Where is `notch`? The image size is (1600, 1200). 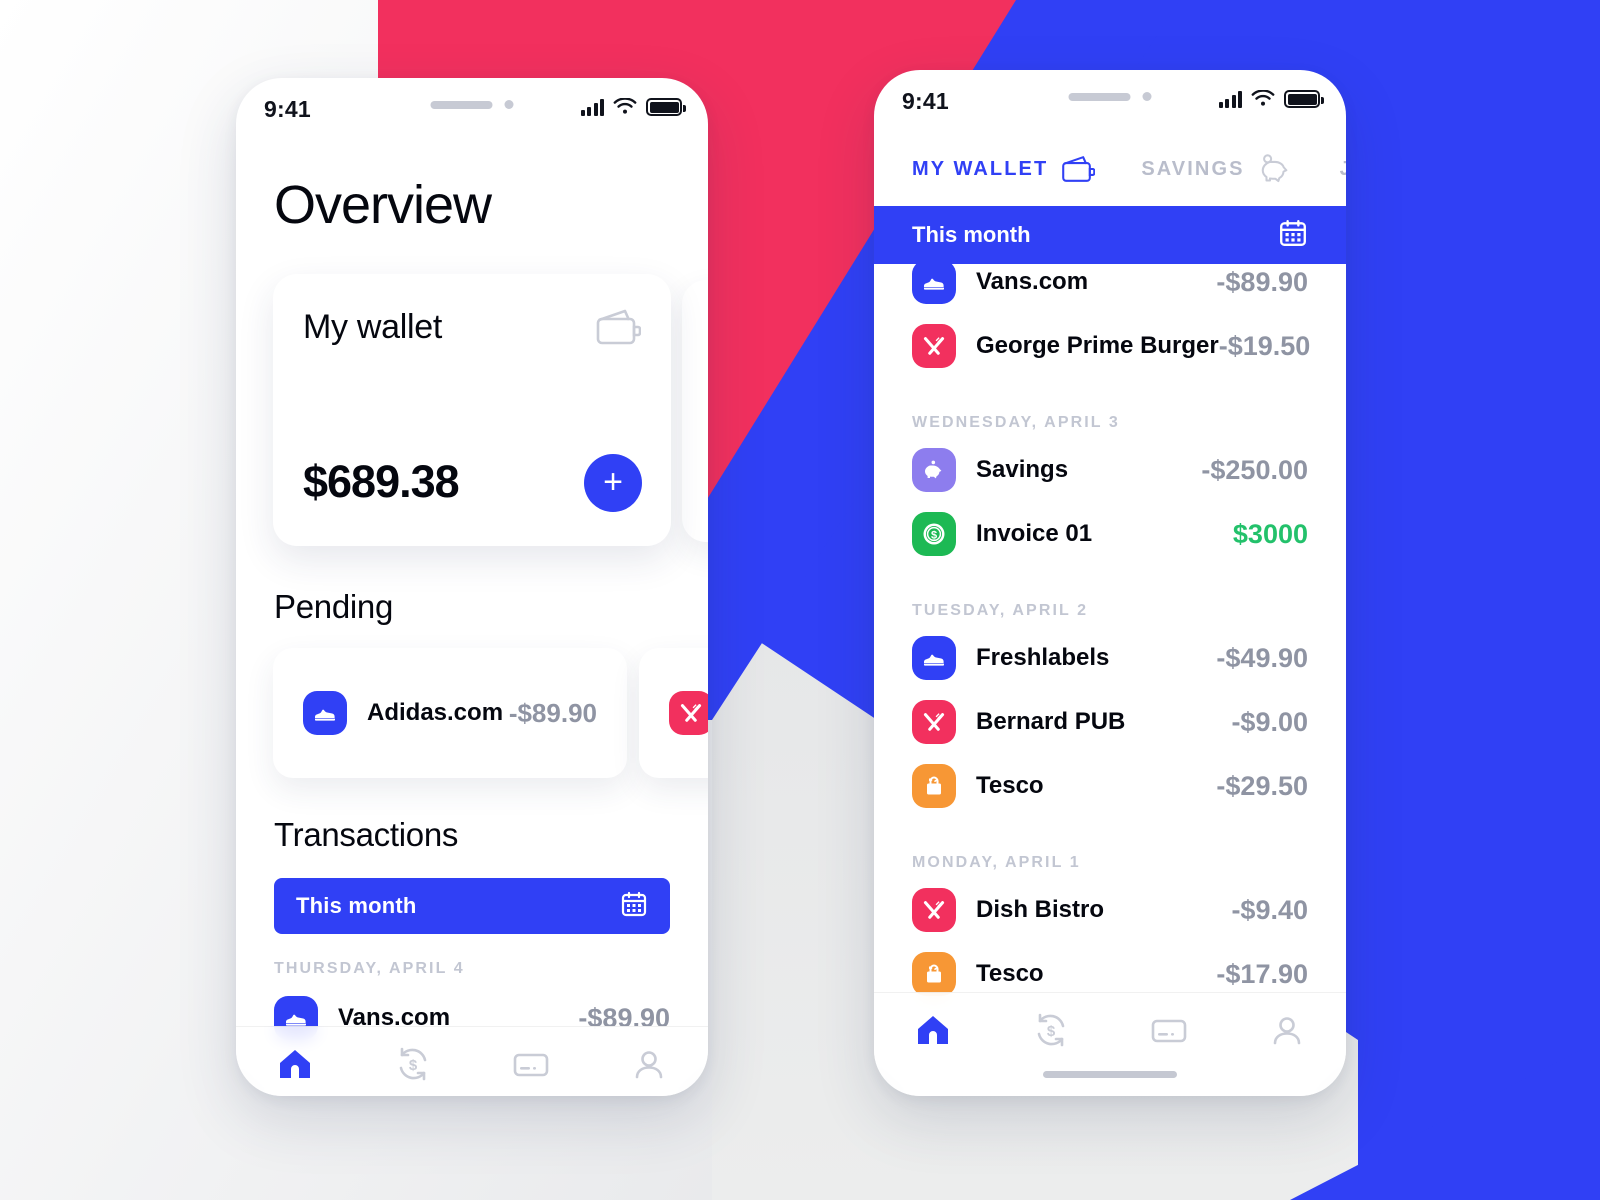 notch is located at coordinates (1110, 96).